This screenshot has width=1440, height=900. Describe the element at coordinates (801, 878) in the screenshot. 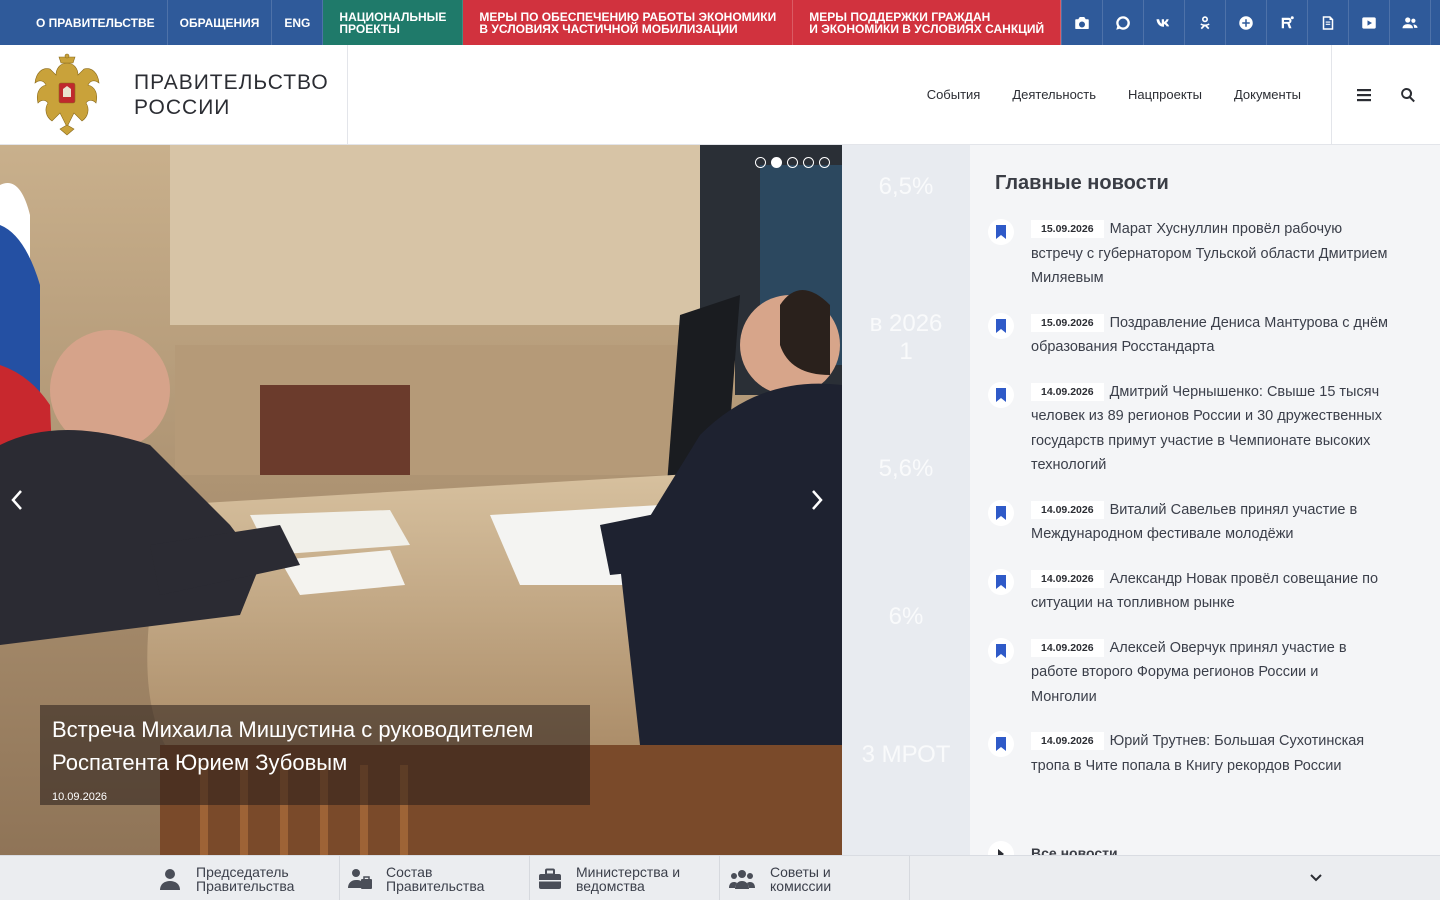

I see `label-line1: Советы и комиссии` at that location.